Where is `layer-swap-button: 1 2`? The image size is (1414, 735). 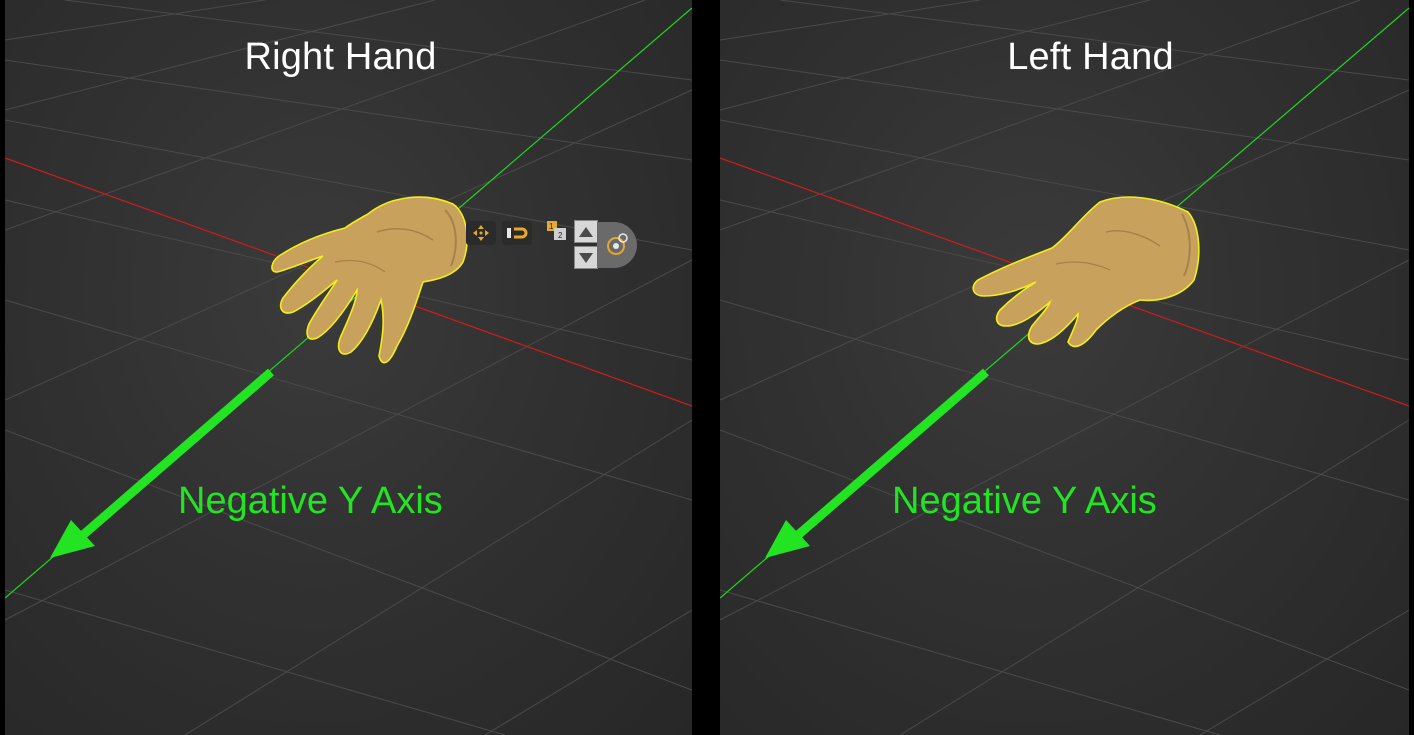 layer-swap-button: 1 2 is located at coordinates (557, 230).